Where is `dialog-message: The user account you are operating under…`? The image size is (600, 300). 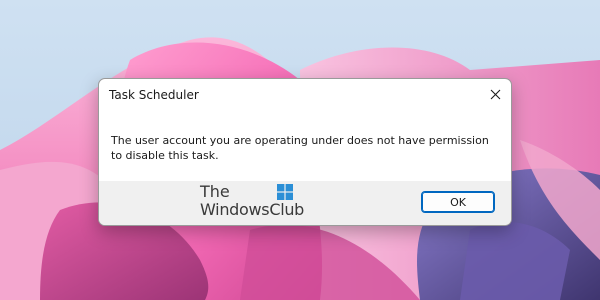 dialog-message: The user account you are operating under… is located at coordinates (300, 148).